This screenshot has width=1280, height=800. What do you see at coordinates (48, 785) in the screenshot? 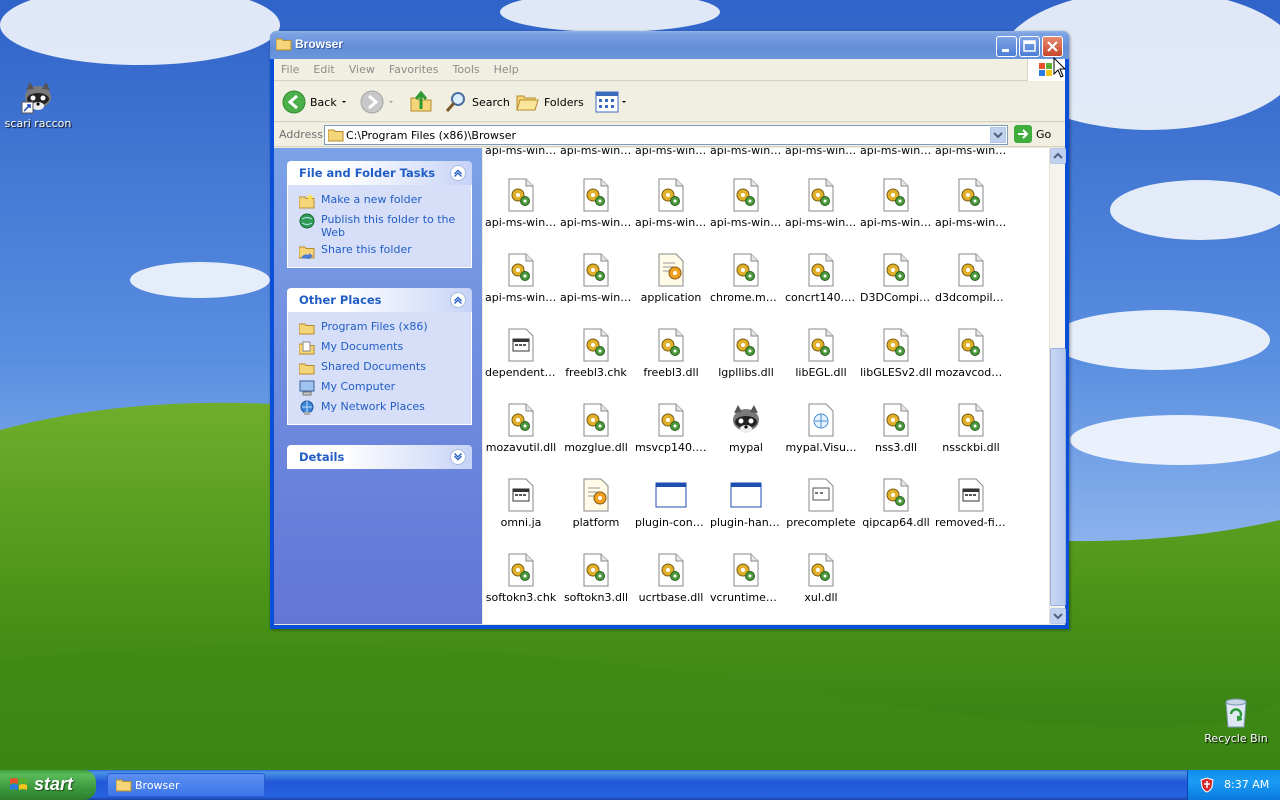
I see `start-button: start` at bounding box center [48, 785].